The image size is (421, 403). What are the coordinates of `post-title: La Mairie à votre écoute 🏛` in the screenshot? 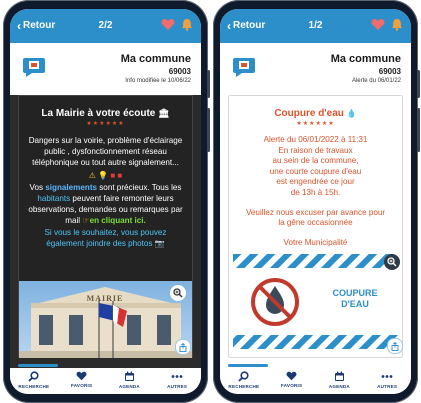 It's located at (105, 113).